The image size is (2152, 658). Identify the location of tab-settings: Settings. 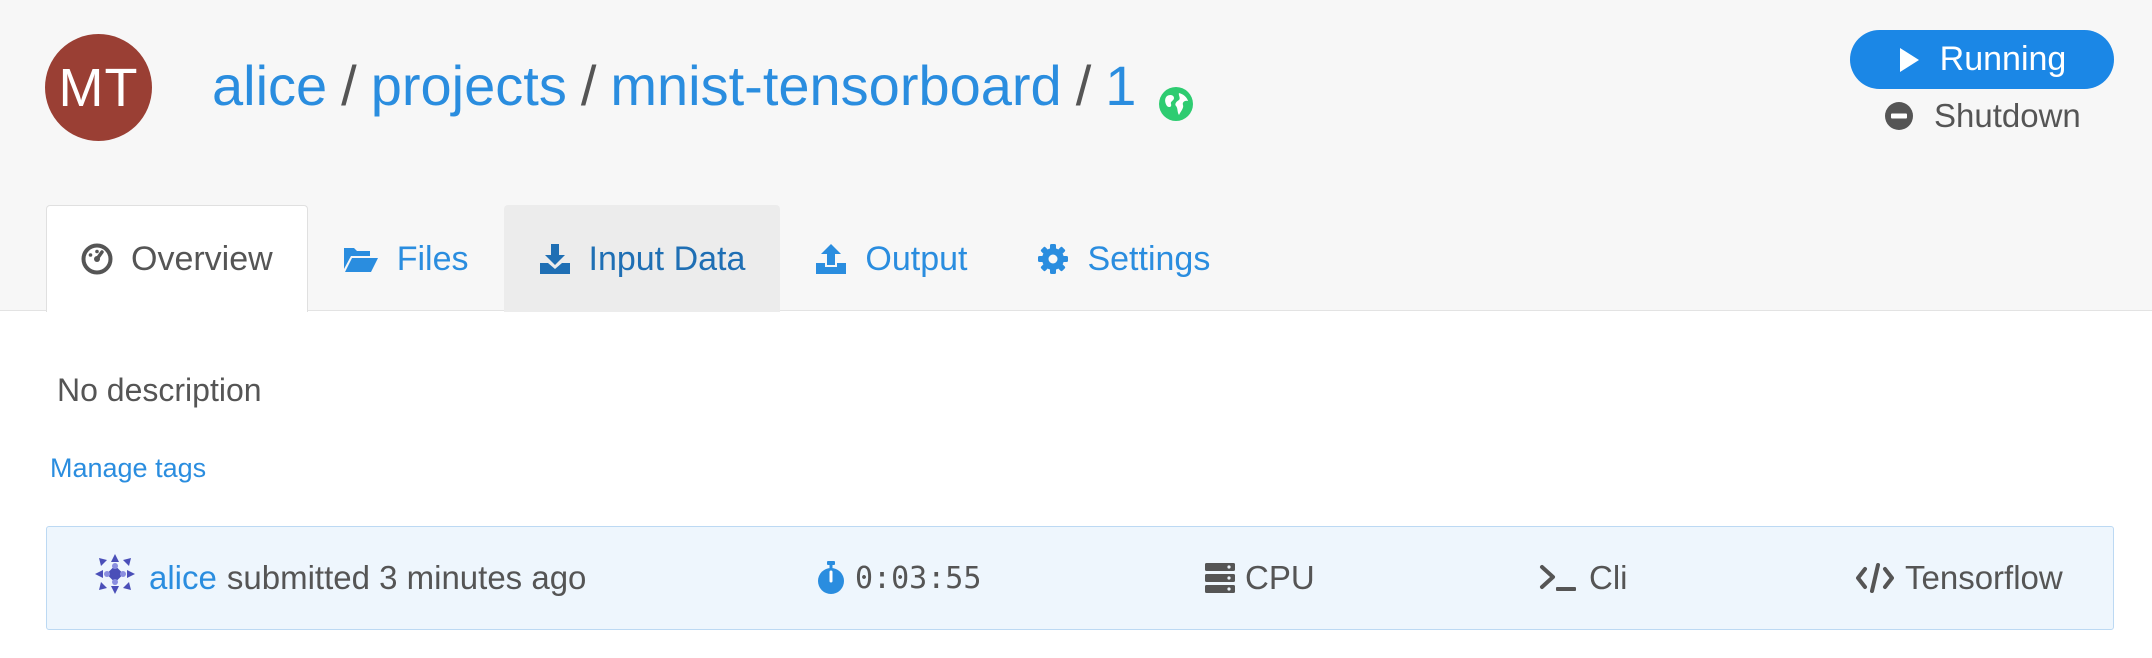
(1123, 258).